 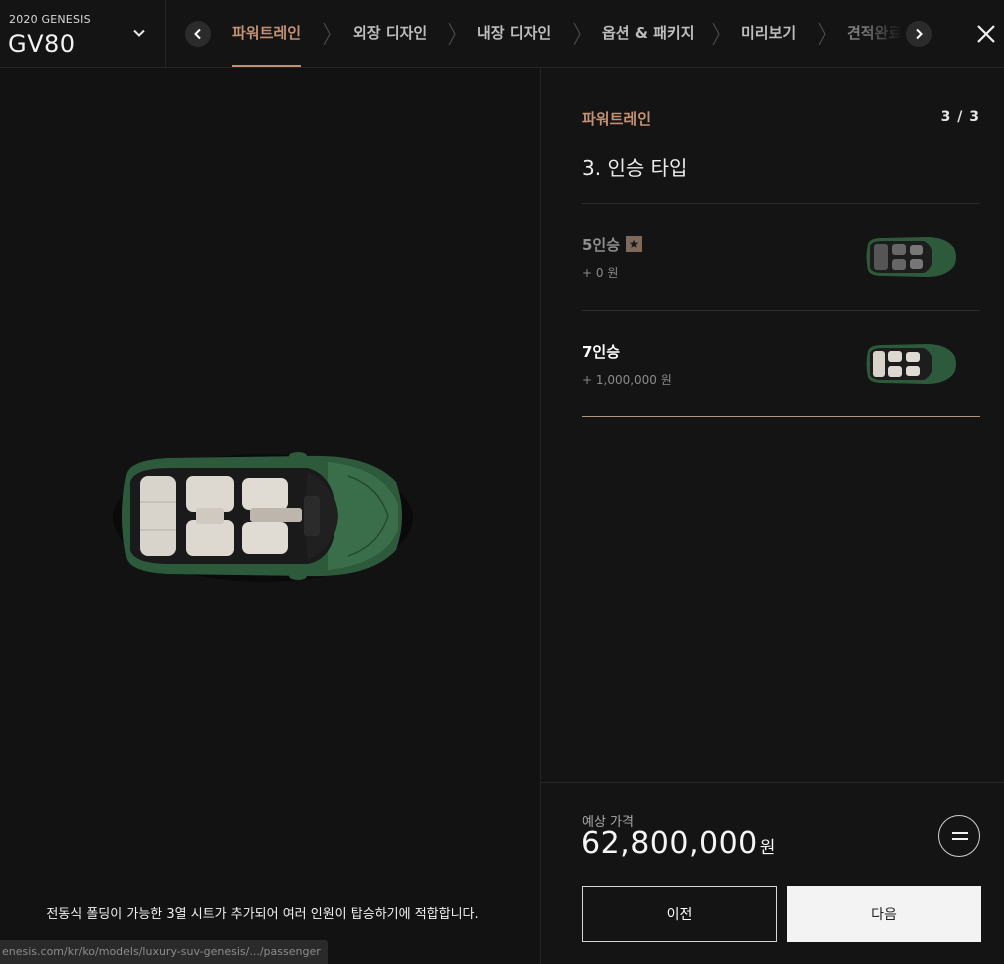 I want to click on close-icon, so click(x=986, y=34).